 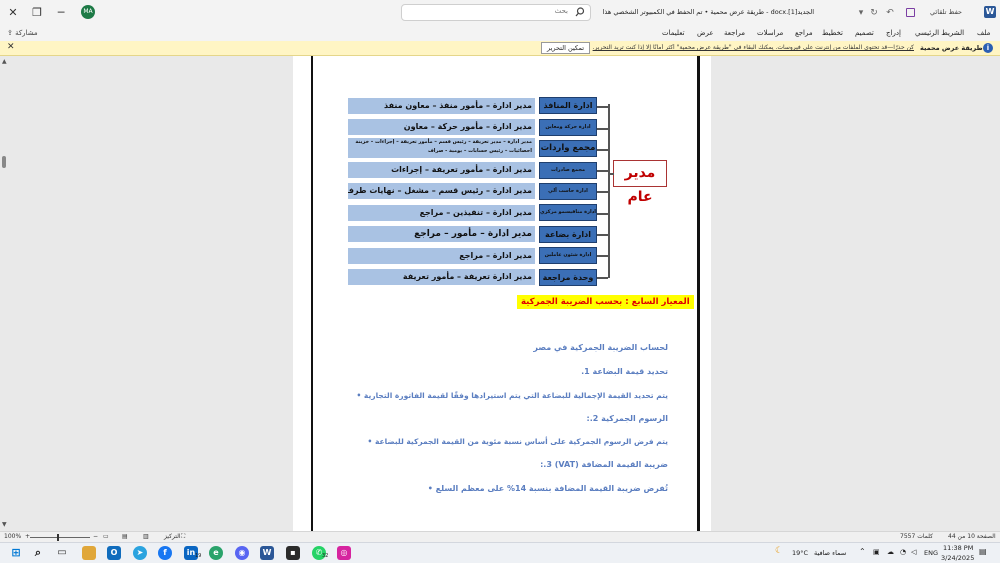 I want to click on facebook-icon: f, so click(x=165, y=553).